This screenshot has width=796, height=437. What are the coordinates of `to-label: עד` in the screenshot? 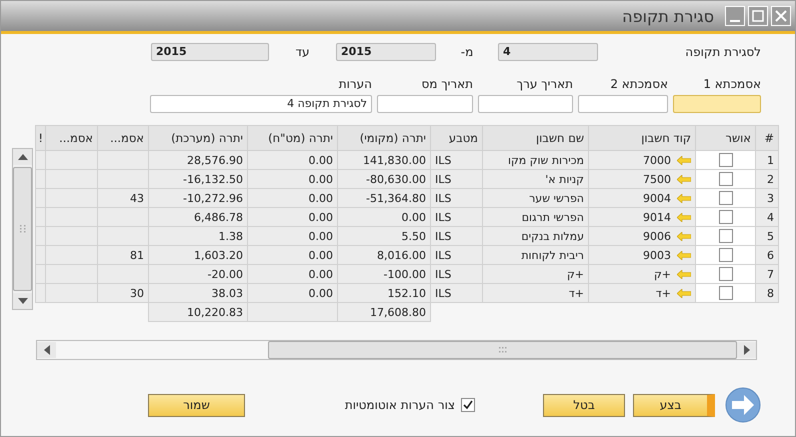 It's located at (302, 52).